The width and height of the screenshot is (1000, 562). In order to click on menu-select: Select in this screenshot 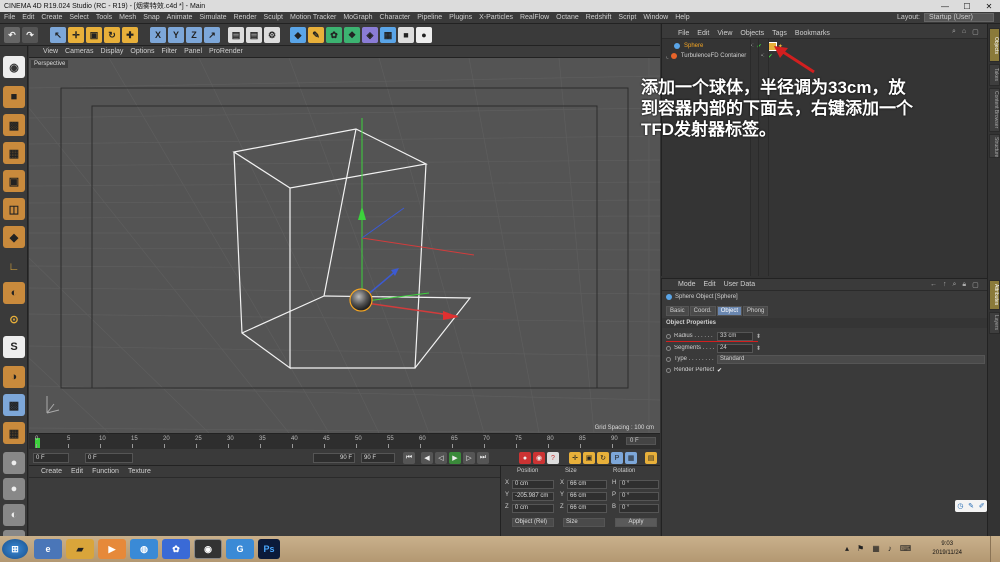, I will do `click(78, 17)`.